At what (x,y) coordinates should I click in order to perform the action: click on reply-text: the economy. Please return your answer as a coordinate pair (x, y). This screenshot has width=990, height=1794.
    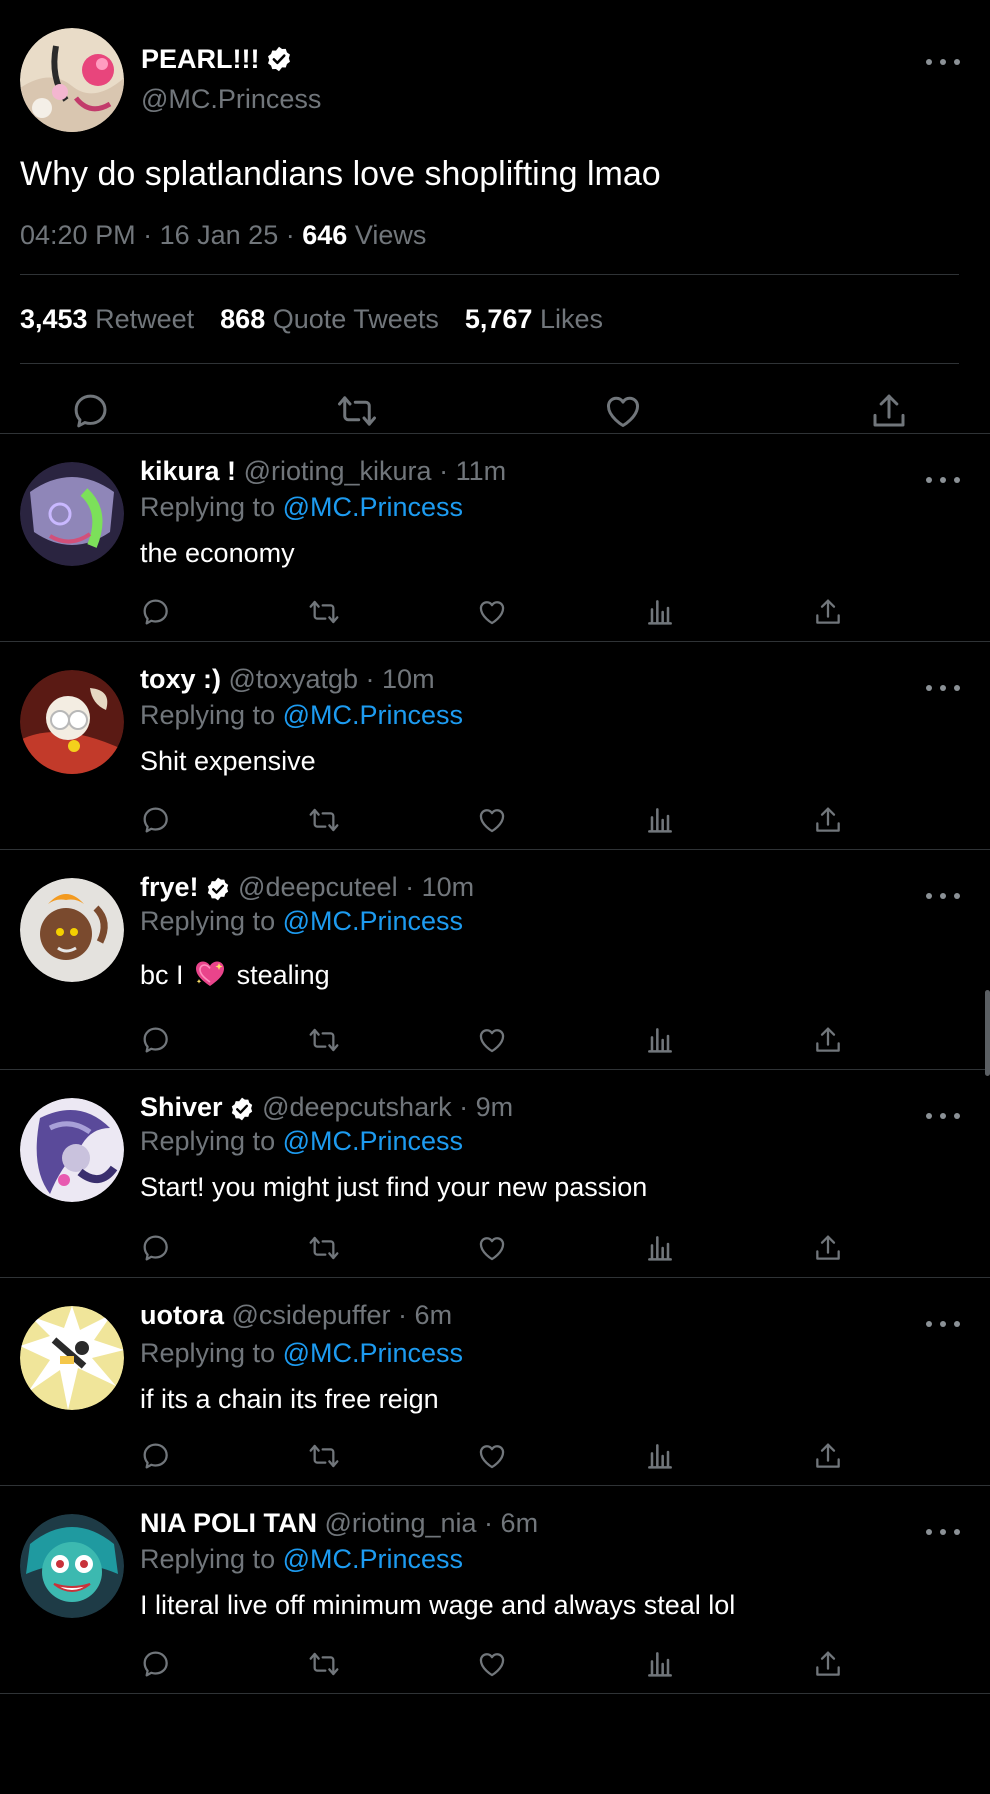
    Looking at the image, I should click on (217, 553).